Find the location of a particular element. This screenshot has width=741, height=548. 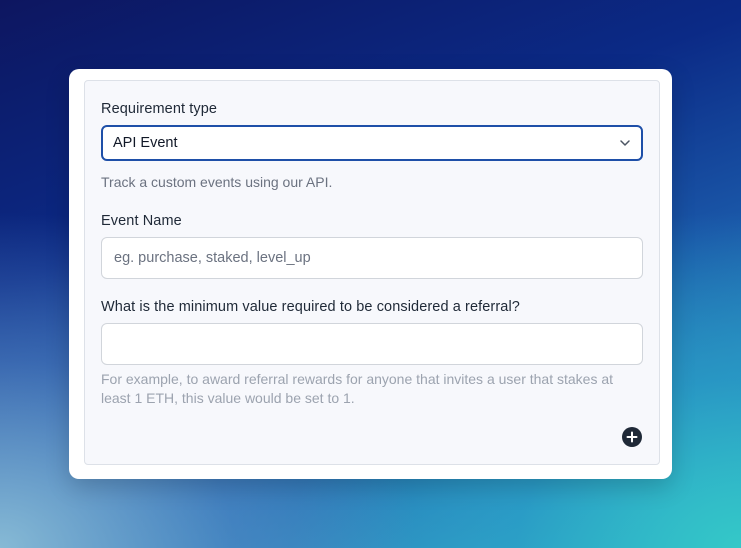

plus-circle-icon is located at coordinates (632, 437).